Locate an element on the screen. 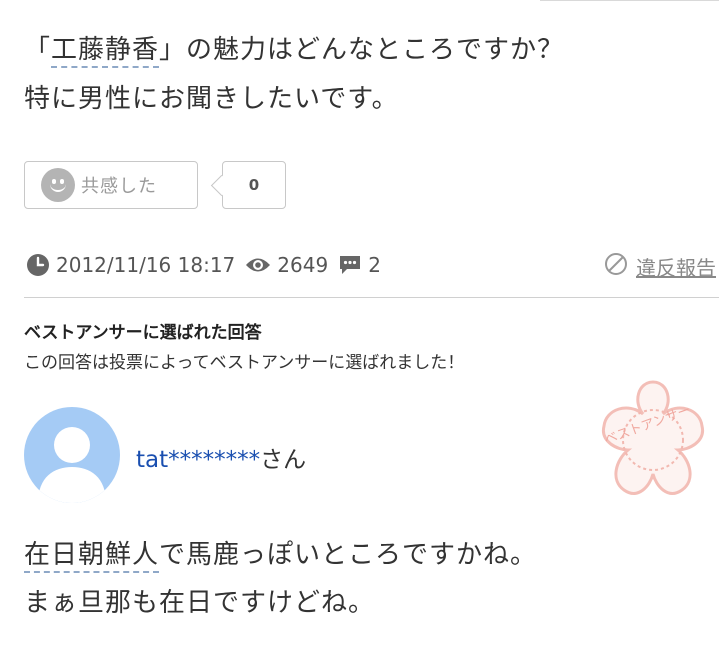 This screenshot has height=656, width=719. answerer-link: tat******** is located at coordinates (198, 460).